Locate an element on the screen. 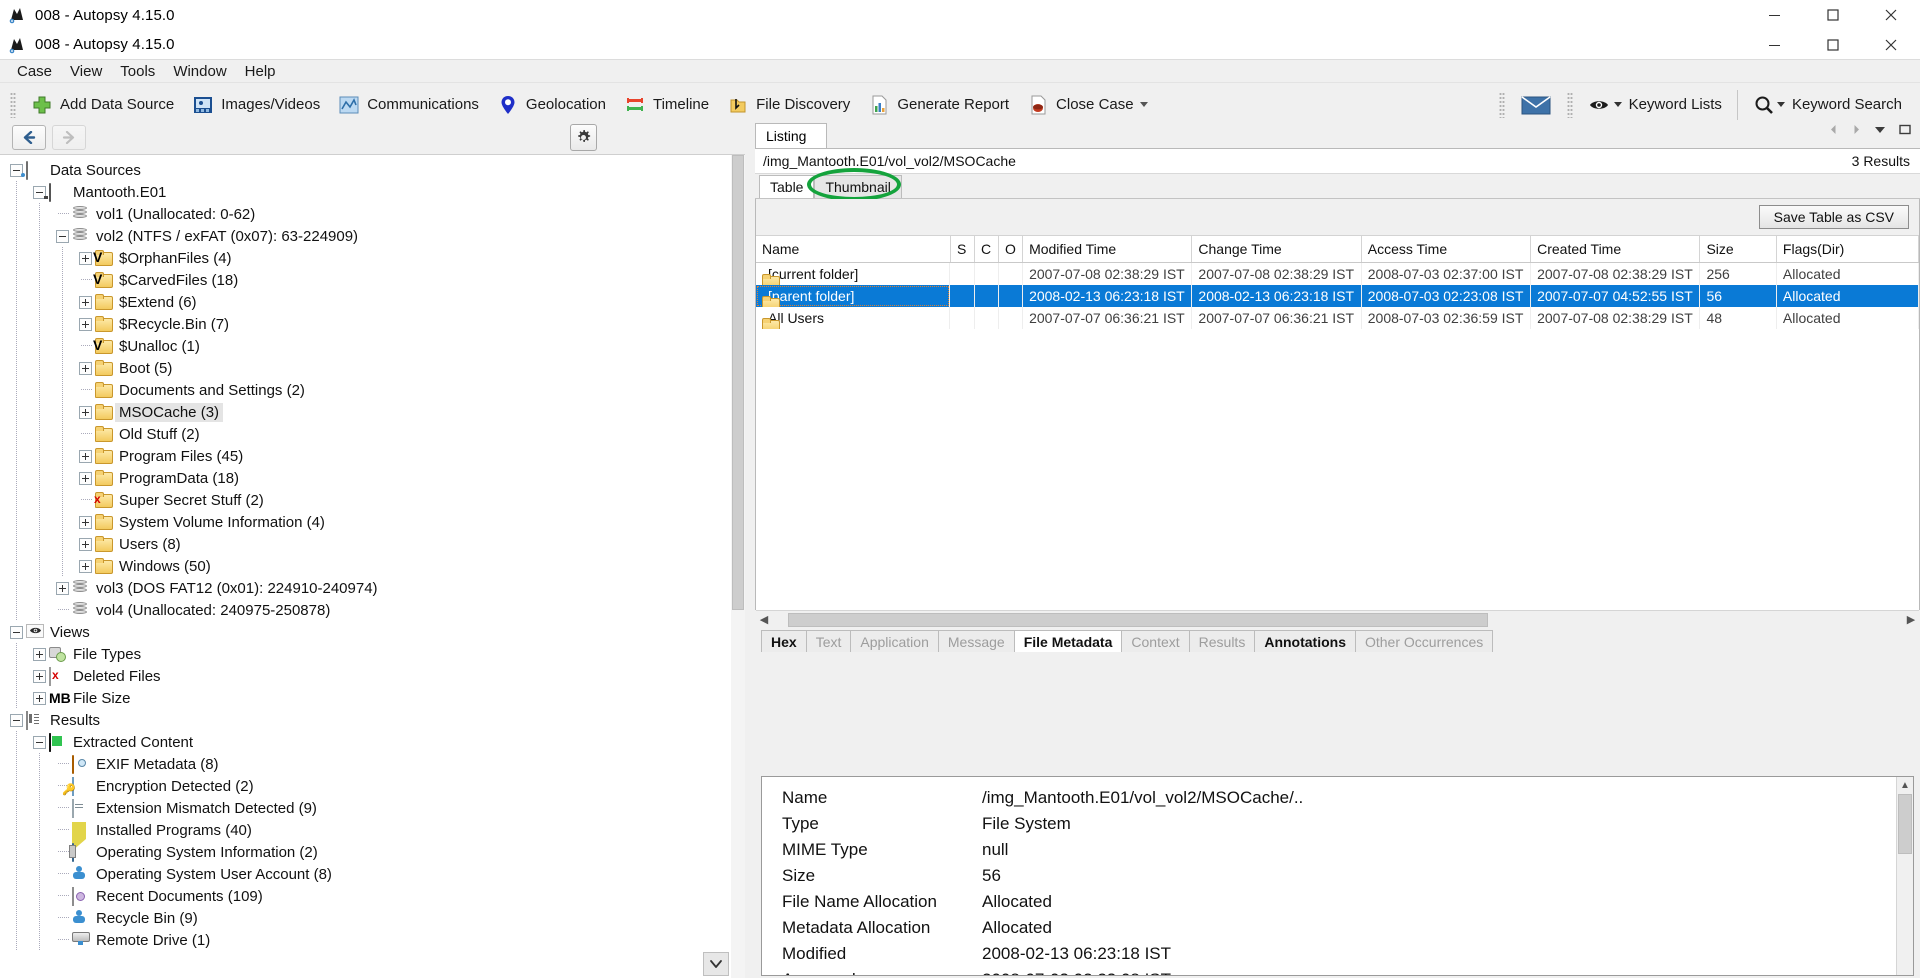  gear-icon is located at coordinates (583, 137).